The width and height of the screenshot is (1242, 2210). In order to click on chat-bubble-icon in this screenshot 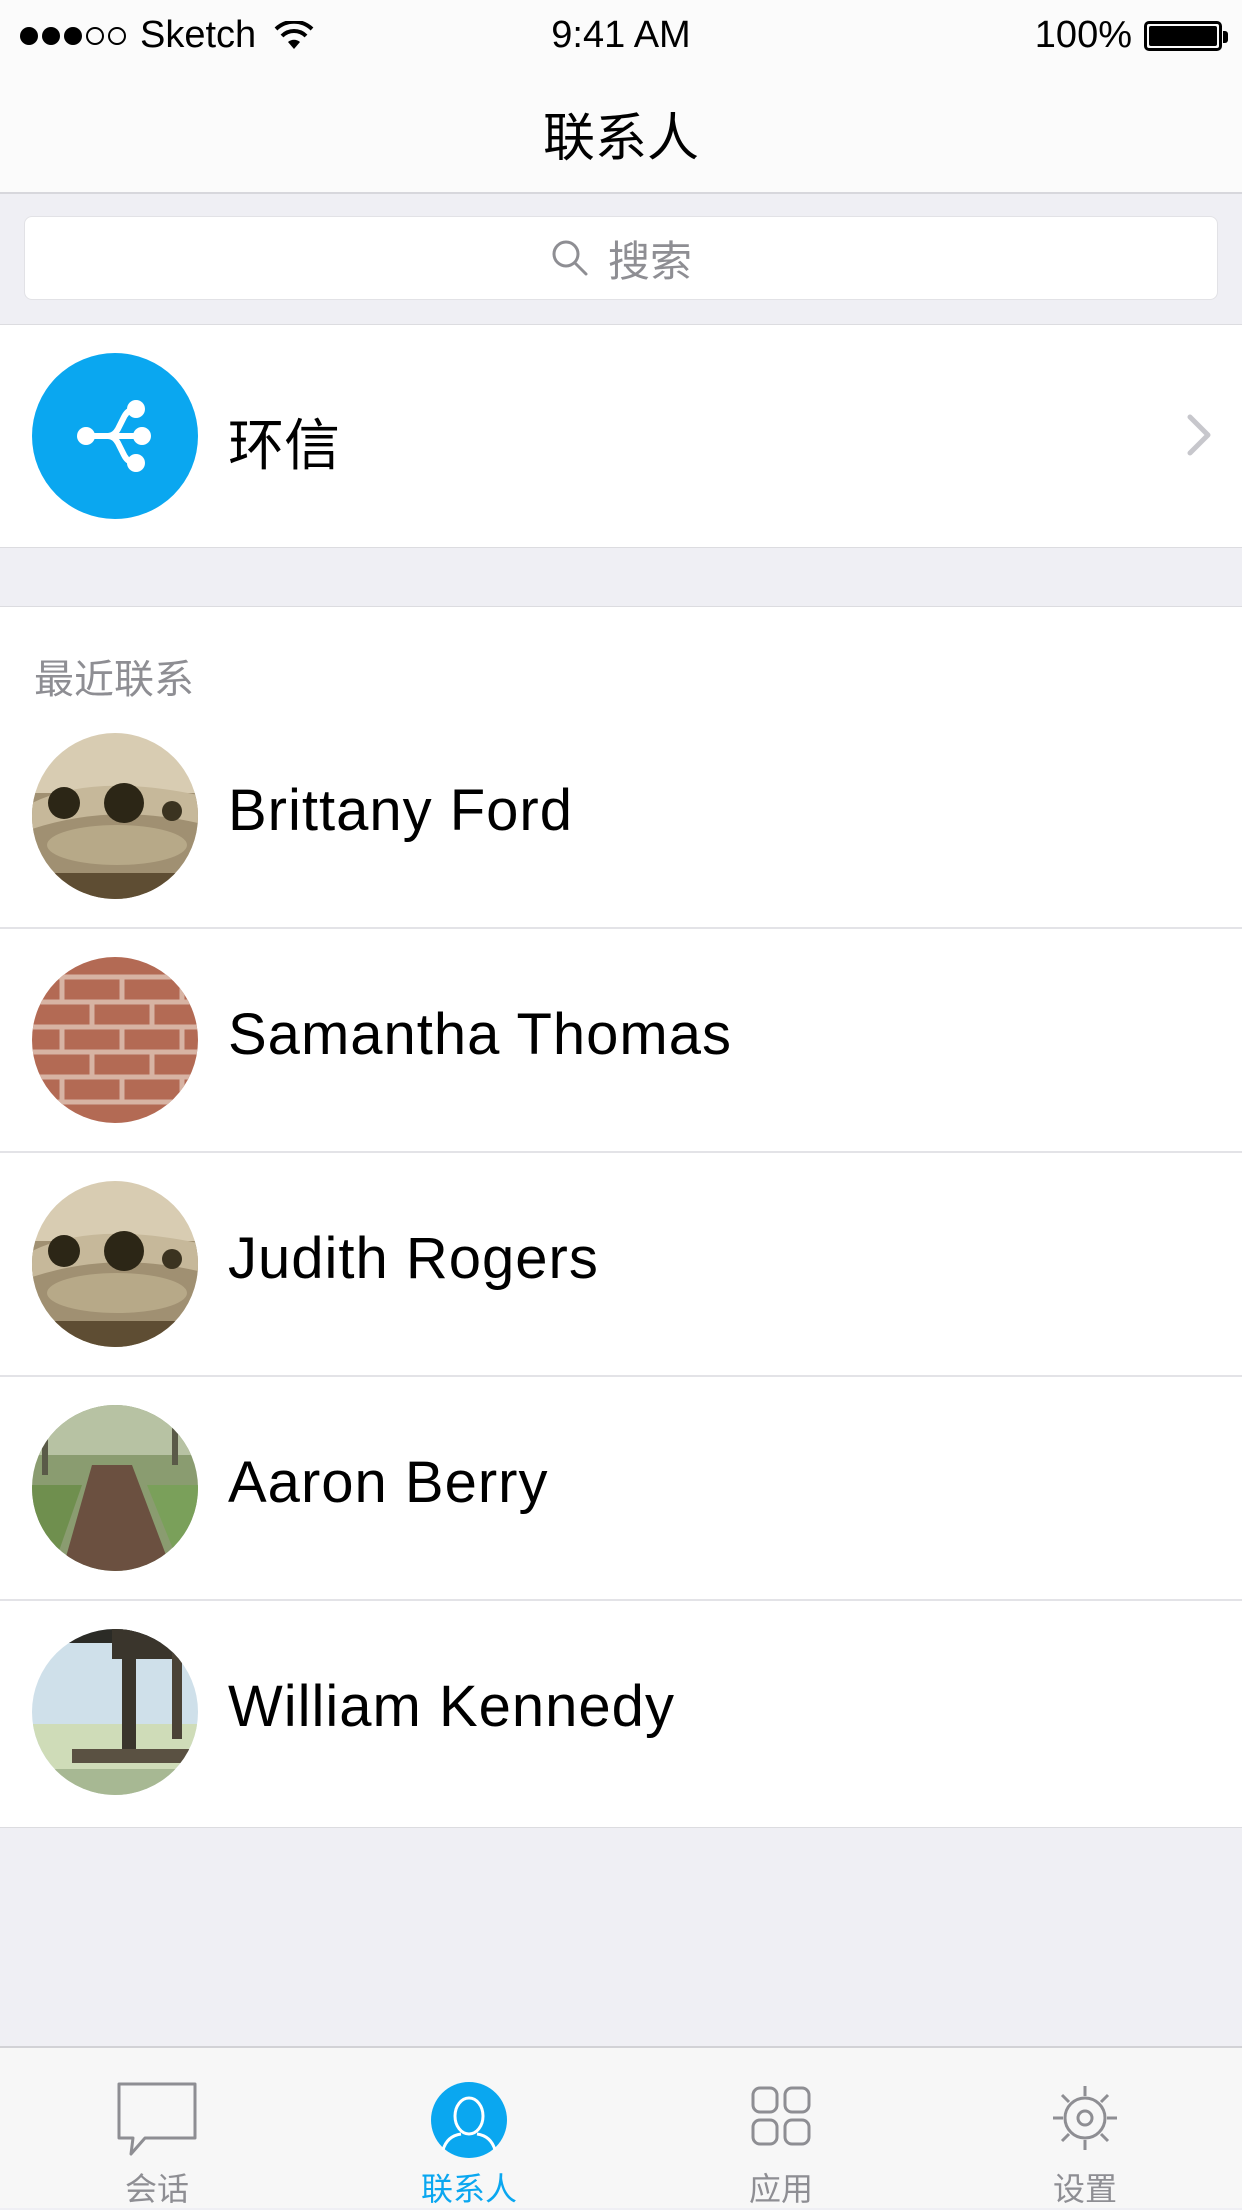, I will do `click(157, 2119)`.